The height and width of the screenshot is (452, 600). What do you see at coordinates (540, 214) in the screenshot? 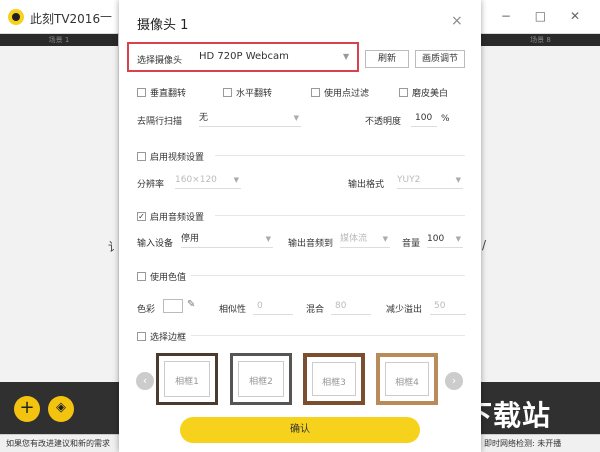
I see `preview-right` at bounding box center [540, 214].